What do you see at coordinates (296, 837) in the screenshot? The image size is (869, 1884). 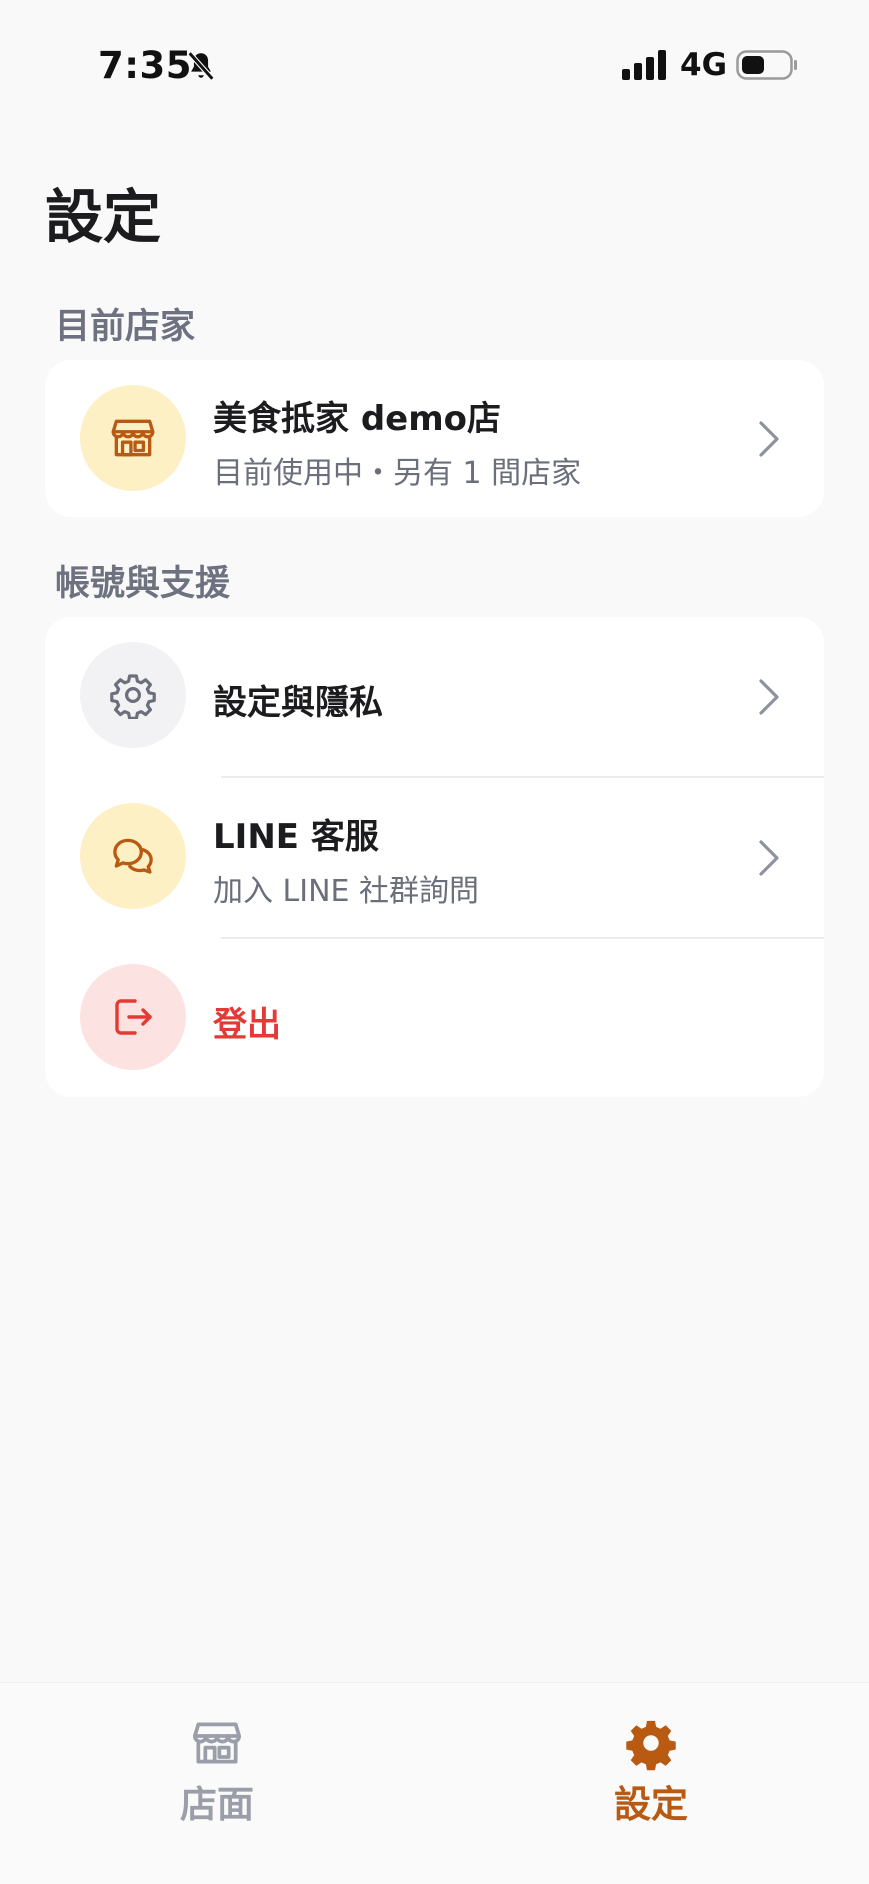 I see `line-support-title: LINE 客服` at bounding box center [296, 837].